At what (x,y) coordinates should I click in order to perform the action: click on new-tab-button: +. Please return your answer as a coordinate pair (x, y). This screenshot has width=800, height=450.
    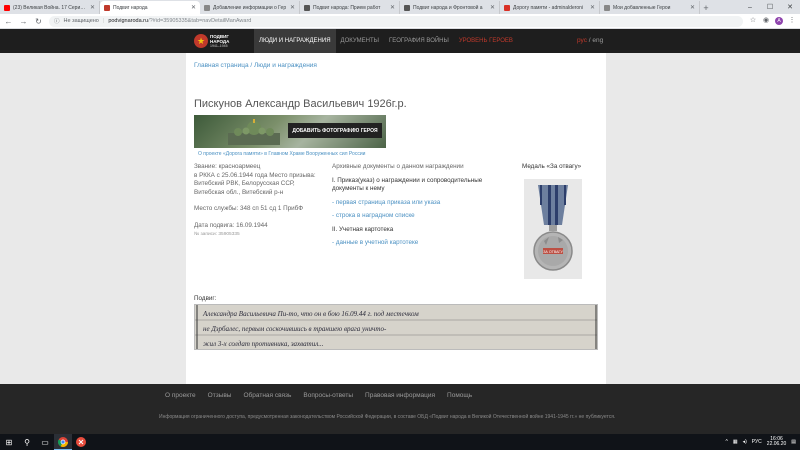
    Looking at the image, I should click on (706, 7).